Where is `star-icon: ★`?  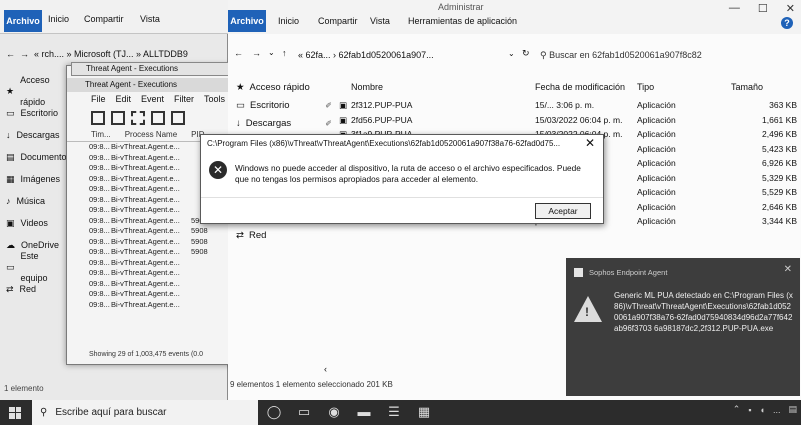 star-icon: ★ is located at coordinates (240, 87).